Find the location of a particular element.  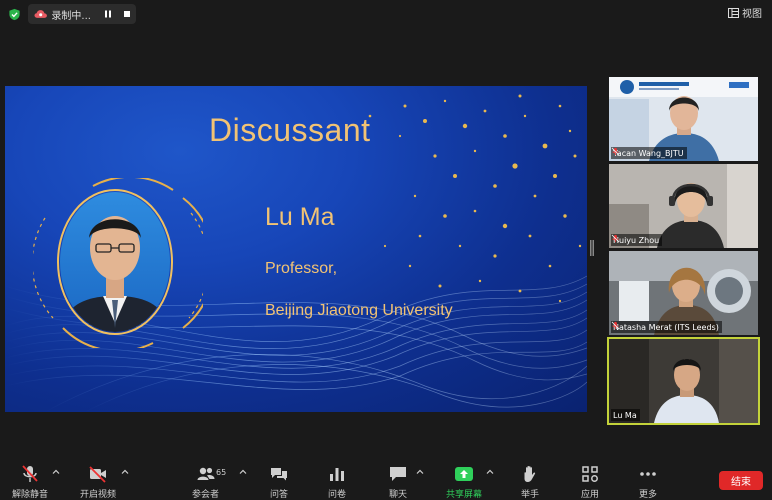

participant-tile: Huiyu Zhou is located at coordinates (683, 206).